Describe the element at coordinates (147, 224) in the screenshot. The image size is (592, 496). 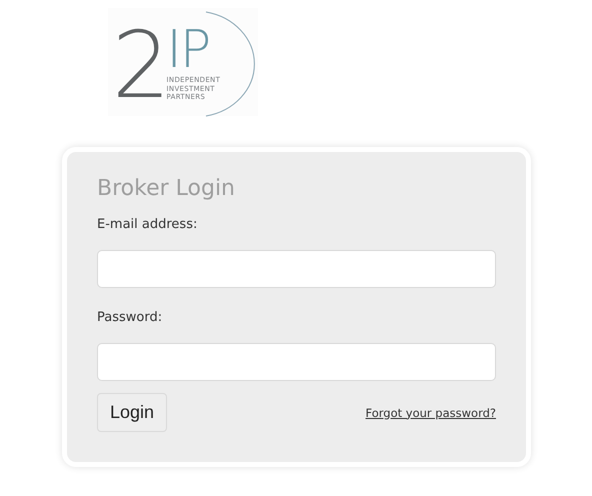
I see `field-label: E-mail address:` at that location.